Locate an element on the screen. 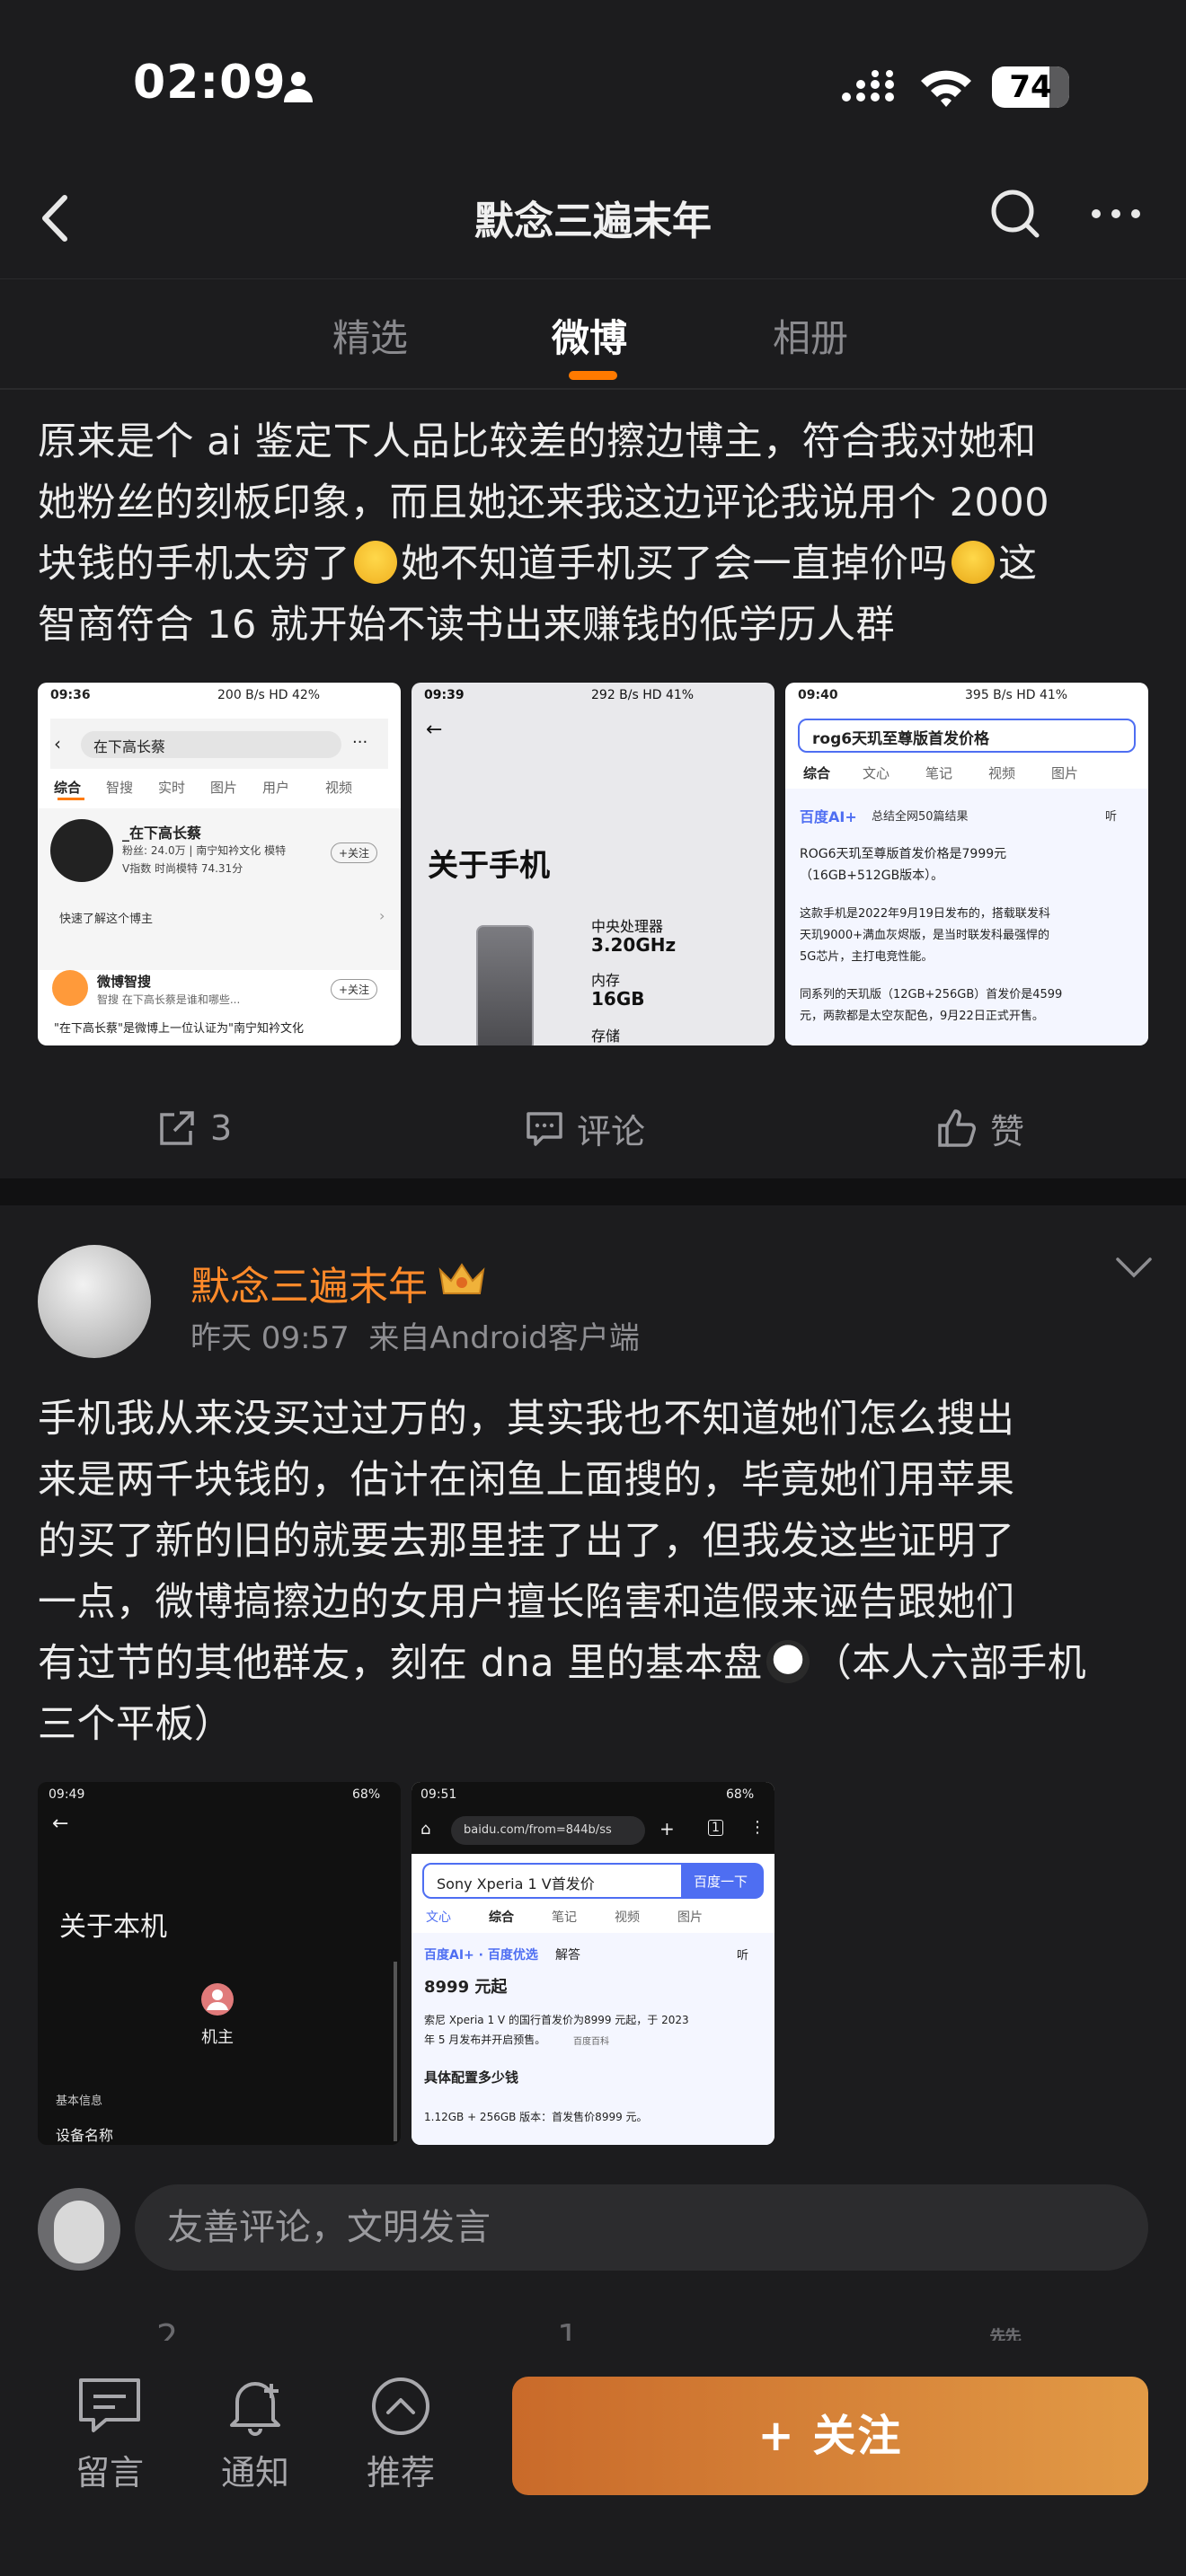 The height and width of the screenshot is (2576, 1186). comment-button: 评论 is located at coordinates (585, 1128).